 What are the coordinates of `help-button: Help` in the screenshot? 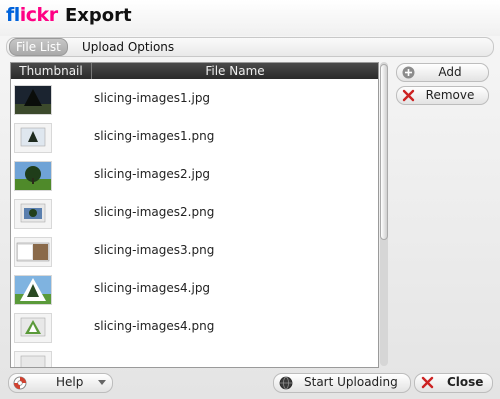 It's located at (60, 383).